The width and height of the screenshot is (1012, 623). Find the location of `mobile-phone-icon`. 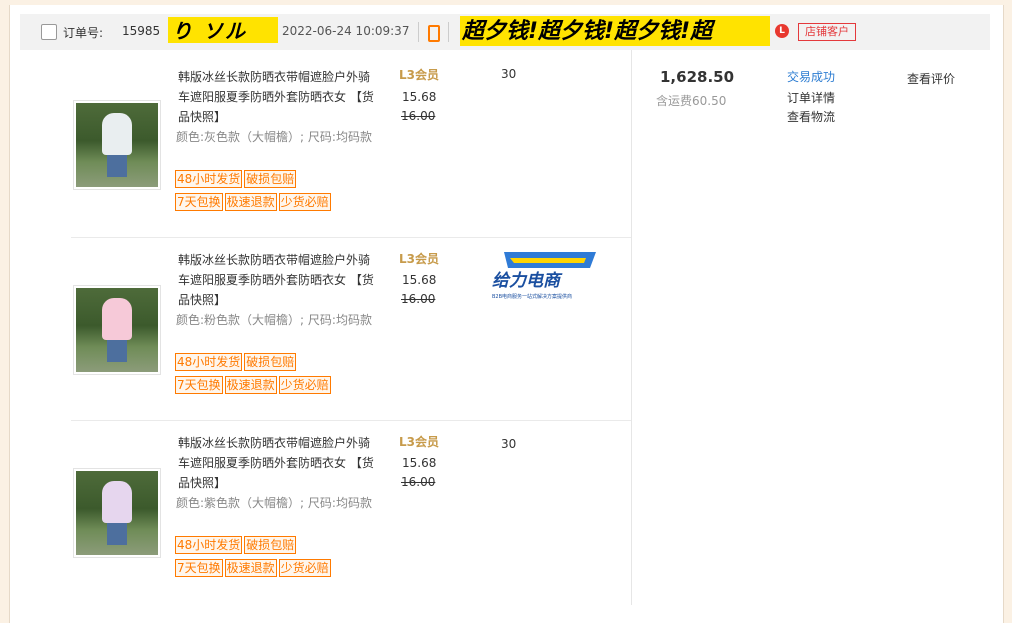

mobile-phone-icon is located at coordinates (434, 33).